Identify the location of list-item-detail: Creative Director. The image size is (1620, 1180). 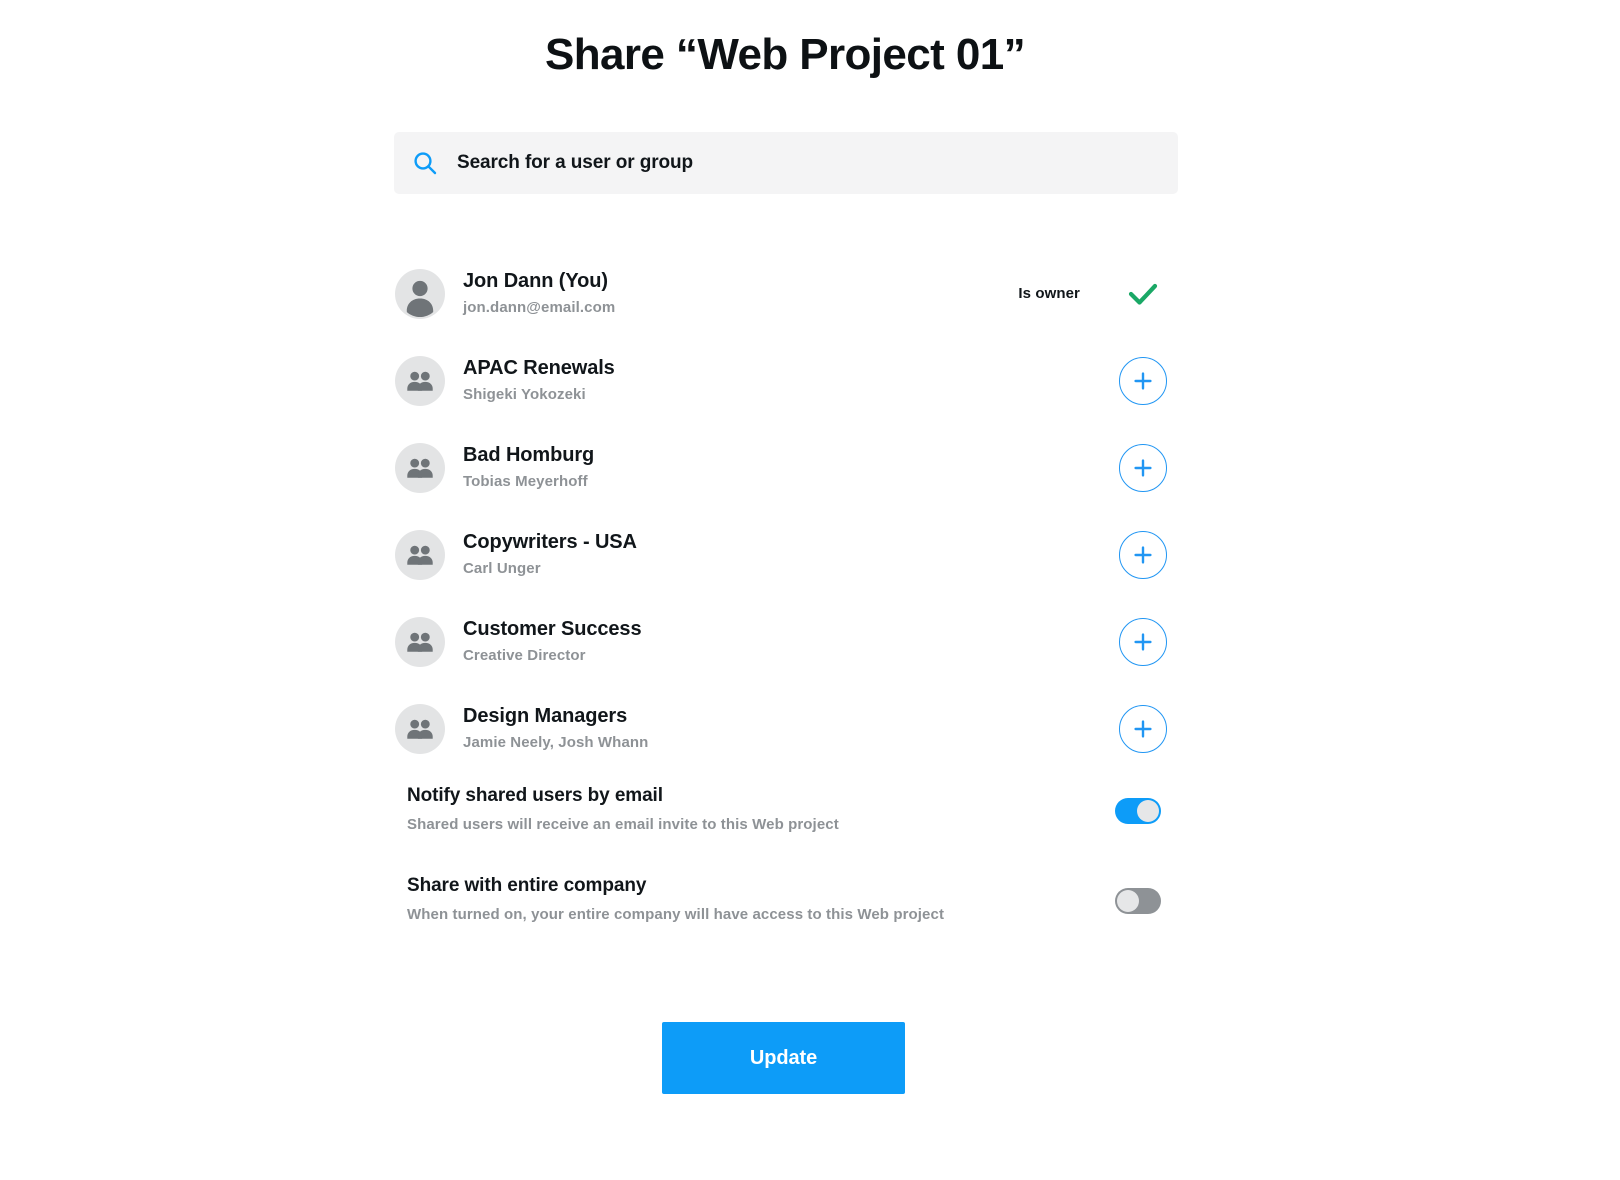
(524, 655).